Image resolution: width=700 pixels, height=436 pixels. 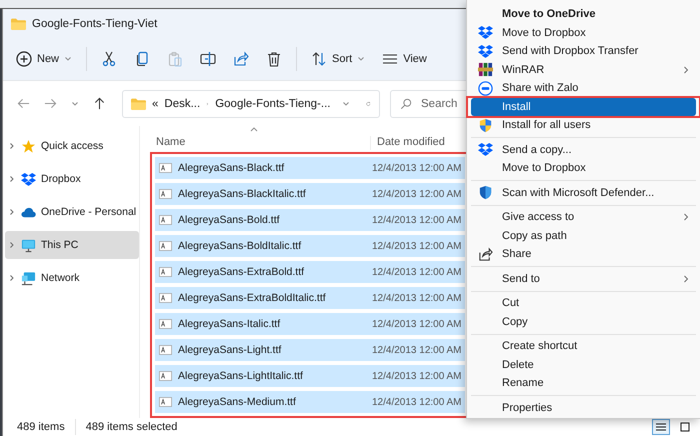 What do you see at coordinates (485, 88) in the screenshot?
I see `chat-bubble-icon` at bounding box center [485, 88].